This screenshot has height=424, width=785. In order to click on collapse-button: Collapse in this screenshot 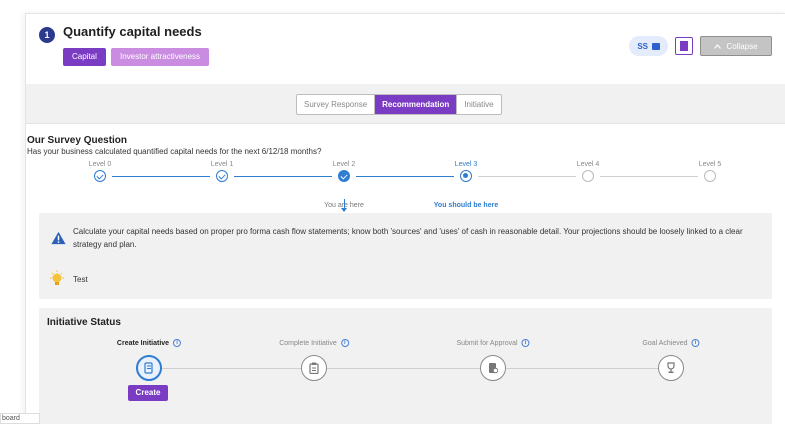, I will do `click(736, 46)`.